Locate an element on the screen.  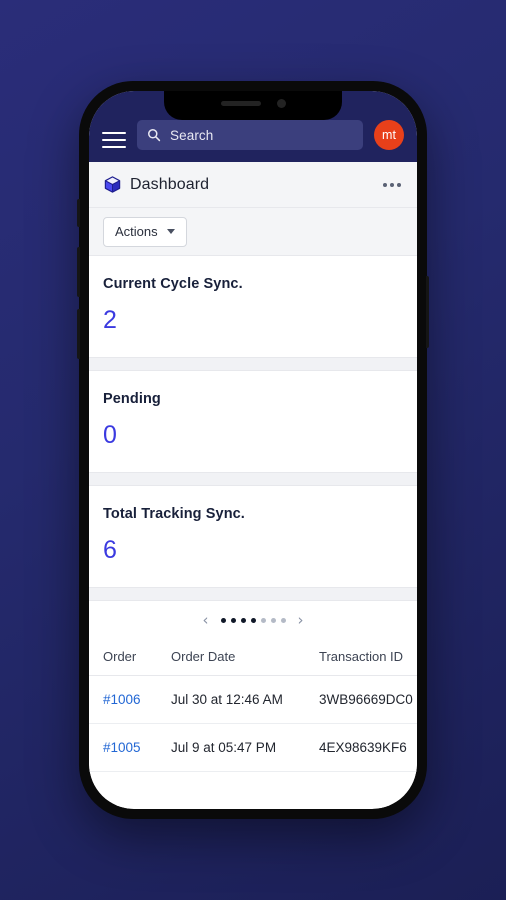
metric-card-current-cycle-sync: Current Cycle Sync. 2 is located at coordinates (253, 306).